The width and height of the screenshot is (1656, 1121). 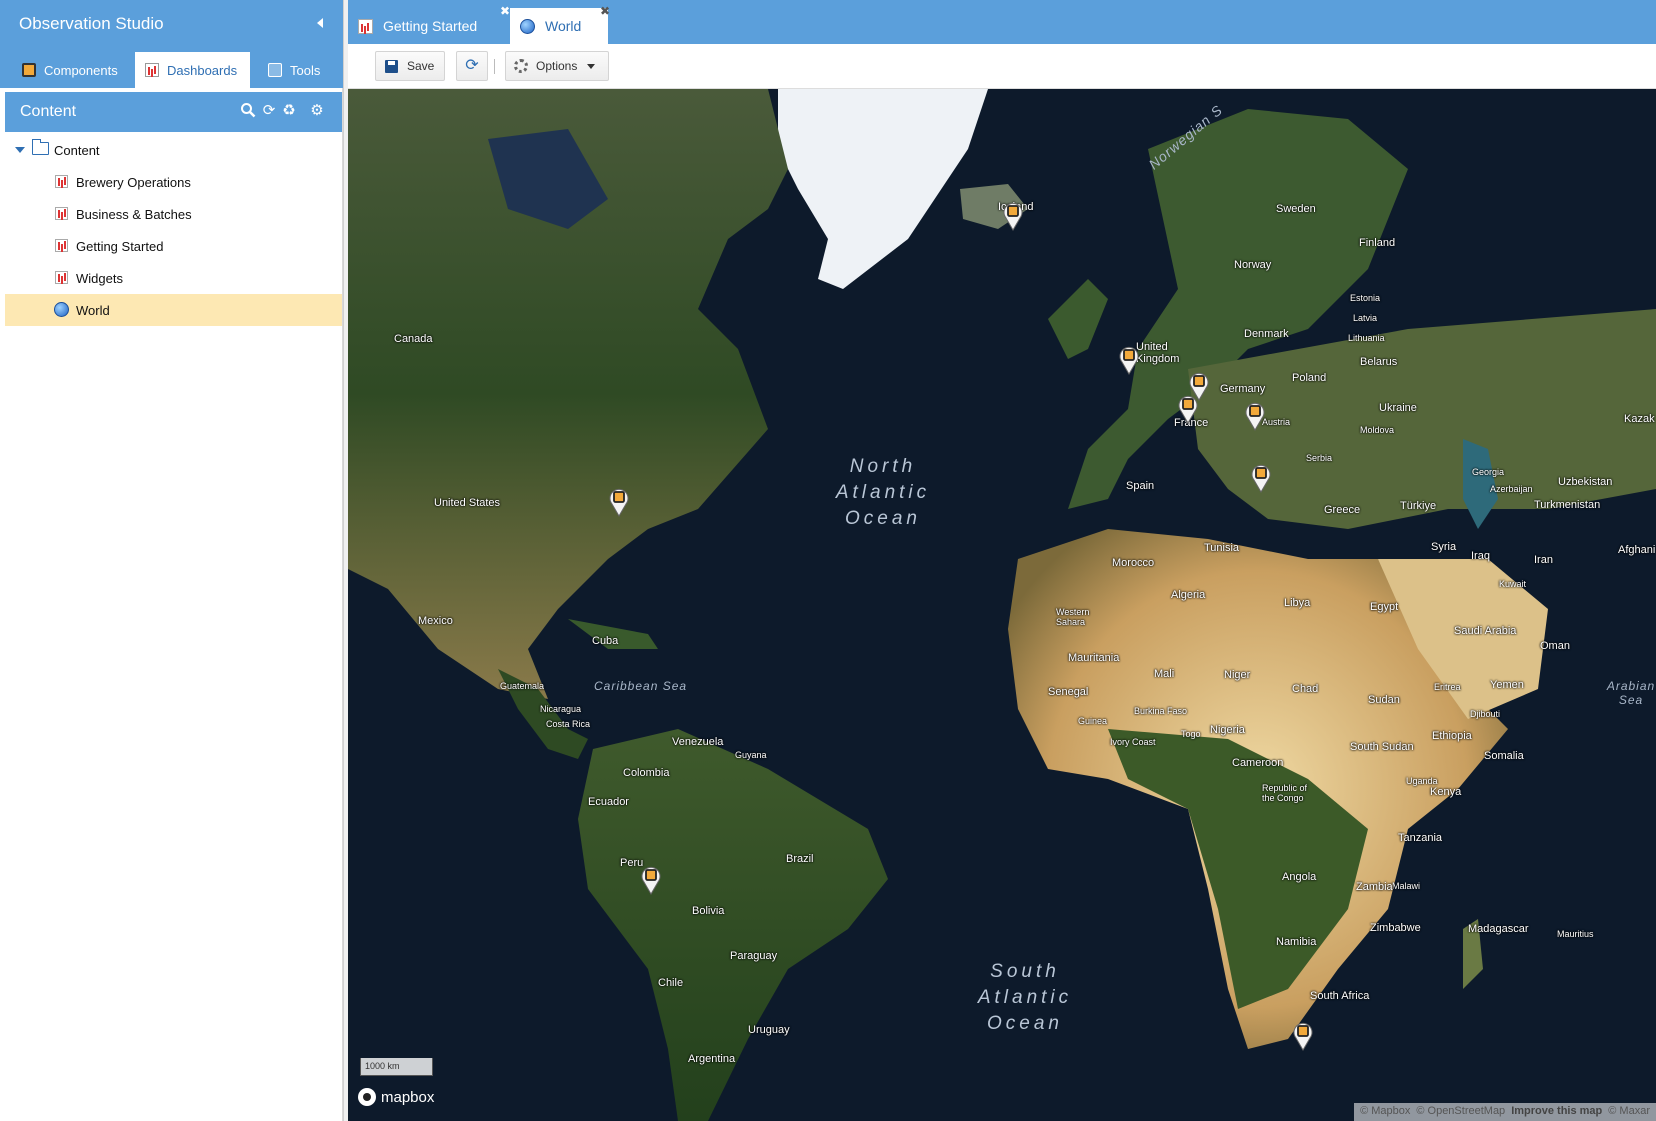 I want to click on toolbar: Save ⟳ Options, so click(x=1002, y=66).